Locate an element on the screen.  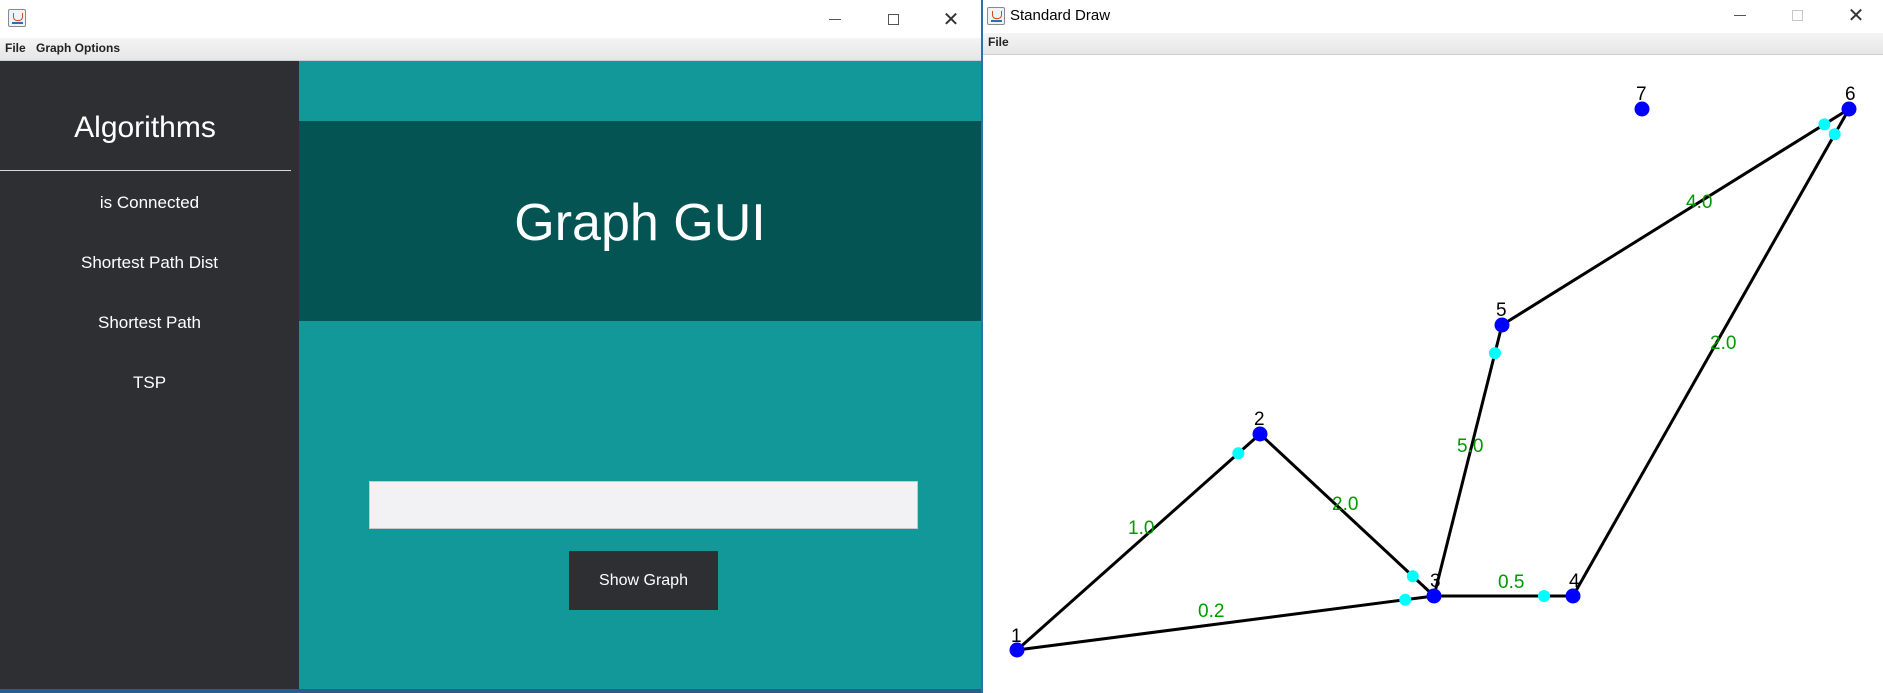
edge-weight-1-3: 0.2 is located at coordinates (1211, 611).